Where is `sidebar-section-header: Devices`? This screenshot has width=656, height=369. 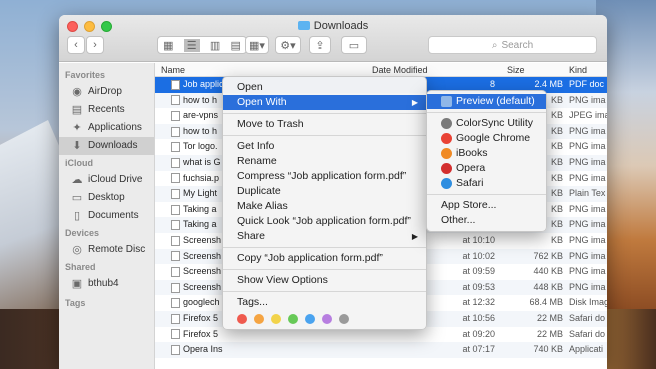
sidebar-section-header: Devices is located at coordinates (82, 233).